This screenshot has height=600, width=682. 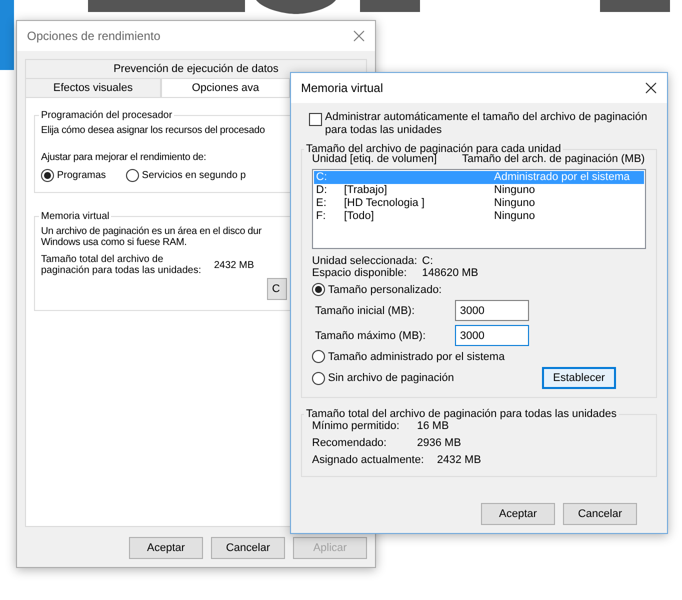 What do you see at coordinates (461, 414) in the screenshot?
I see `group-title: Tamaño total del archivo de paginación para todas las unidades` at bounding box center [461, 414].